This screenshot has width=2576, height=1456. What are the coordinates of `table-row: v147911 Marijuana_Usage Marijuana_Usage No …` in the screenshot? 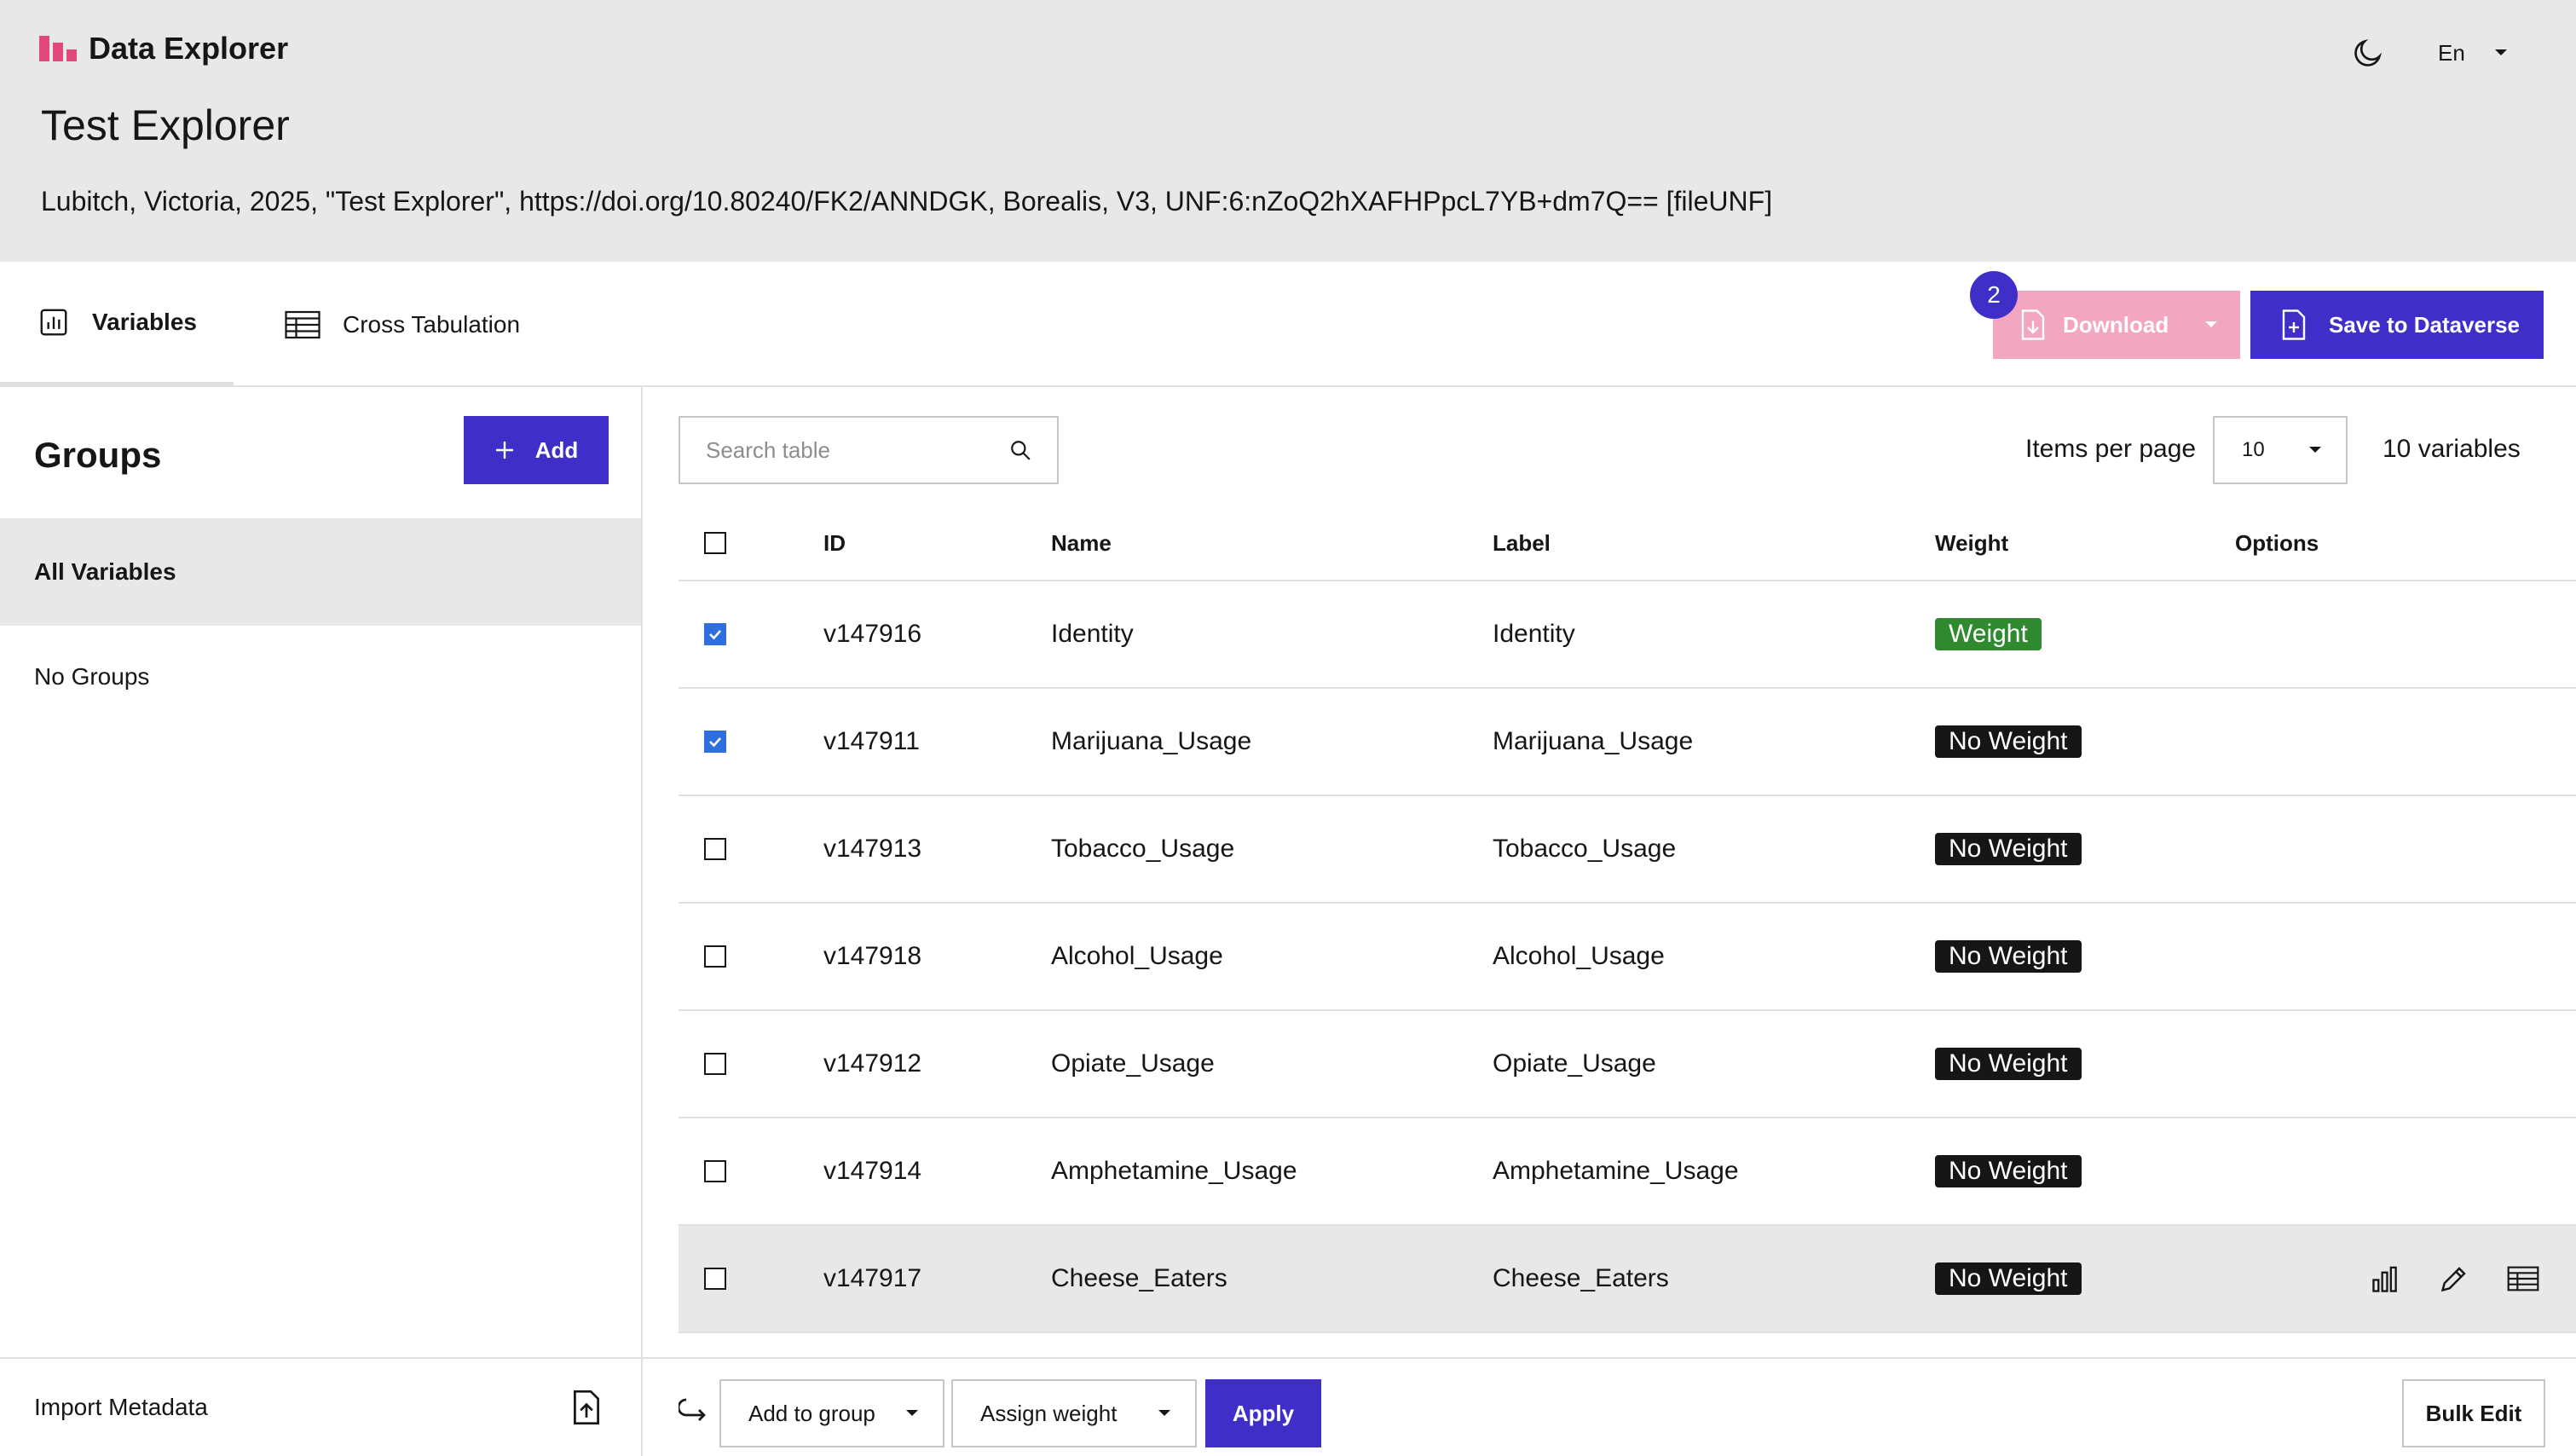 It's located at (1627, 742).